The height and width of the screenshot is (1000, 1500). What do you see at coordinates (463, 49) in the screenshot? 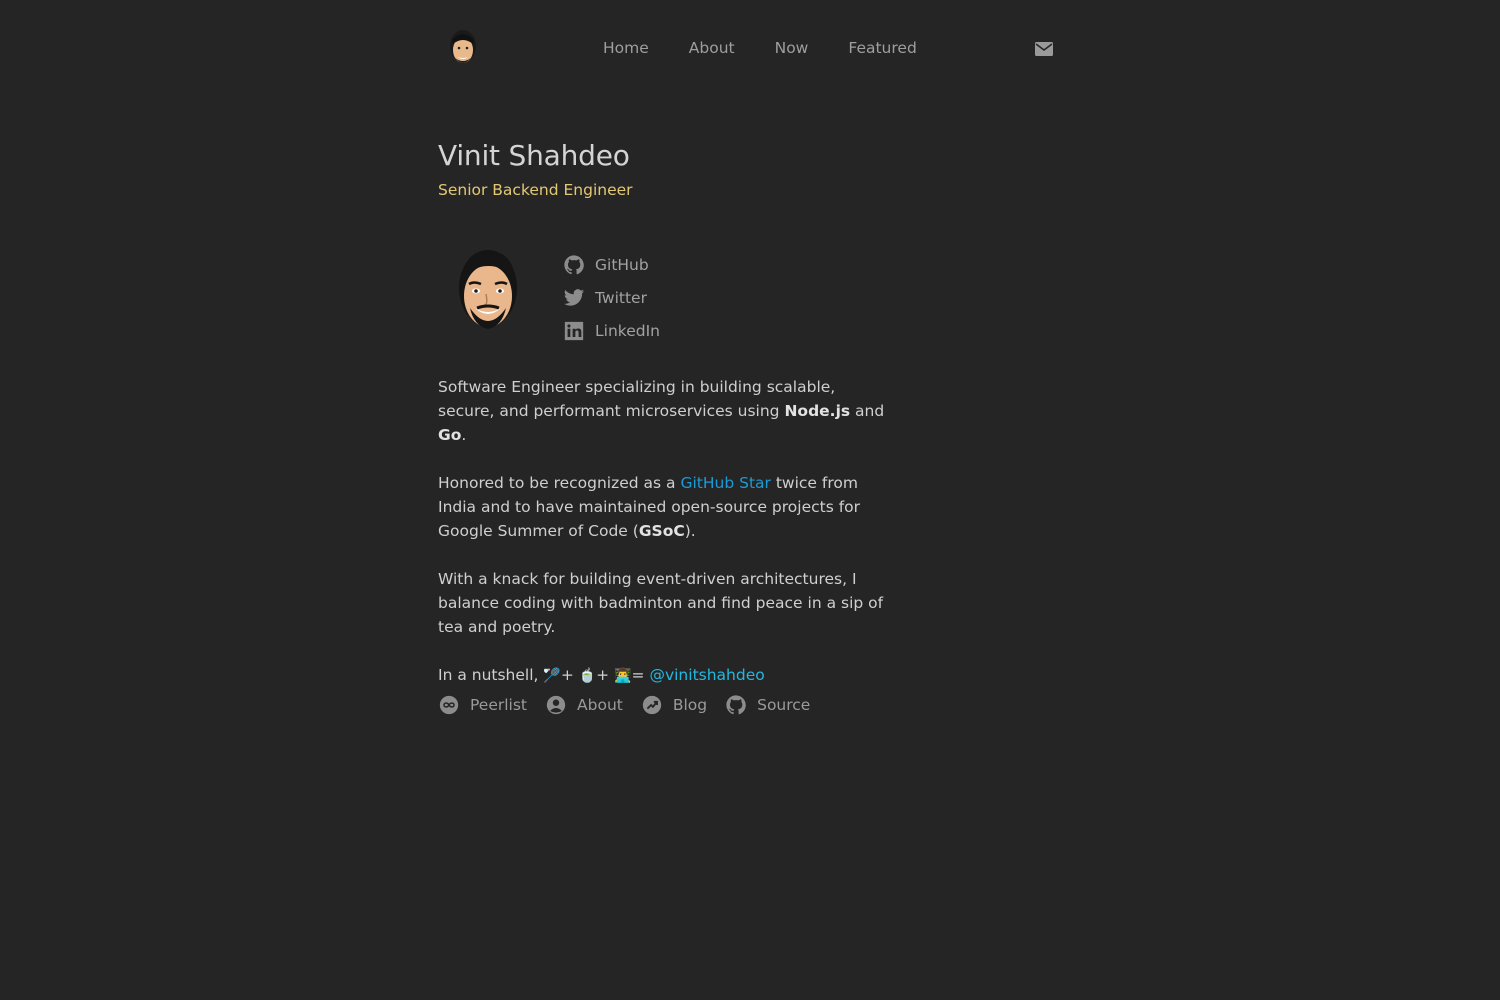
I see `avatar-icon` at bounding box center [463, 49].